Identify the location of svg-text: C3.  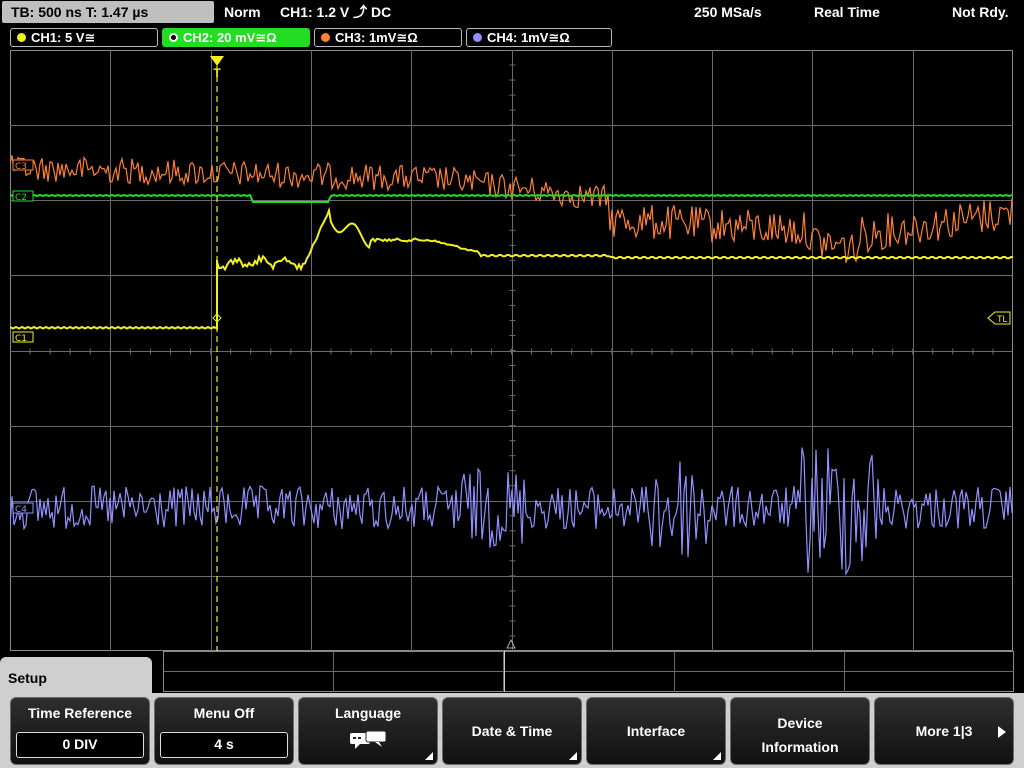
(21, 167).